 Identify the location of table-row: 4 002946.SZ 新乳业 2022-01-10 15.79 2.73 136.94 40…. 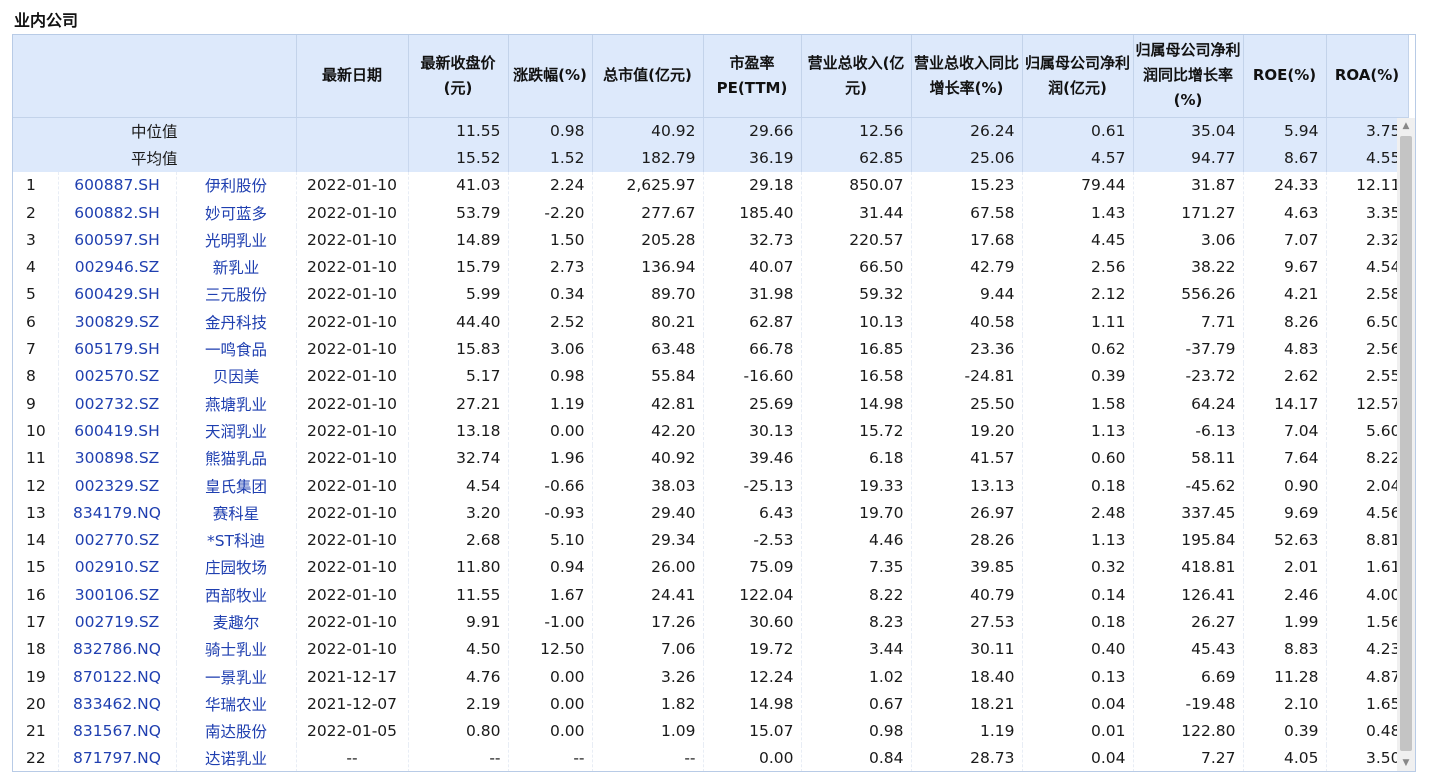
(711, 267).